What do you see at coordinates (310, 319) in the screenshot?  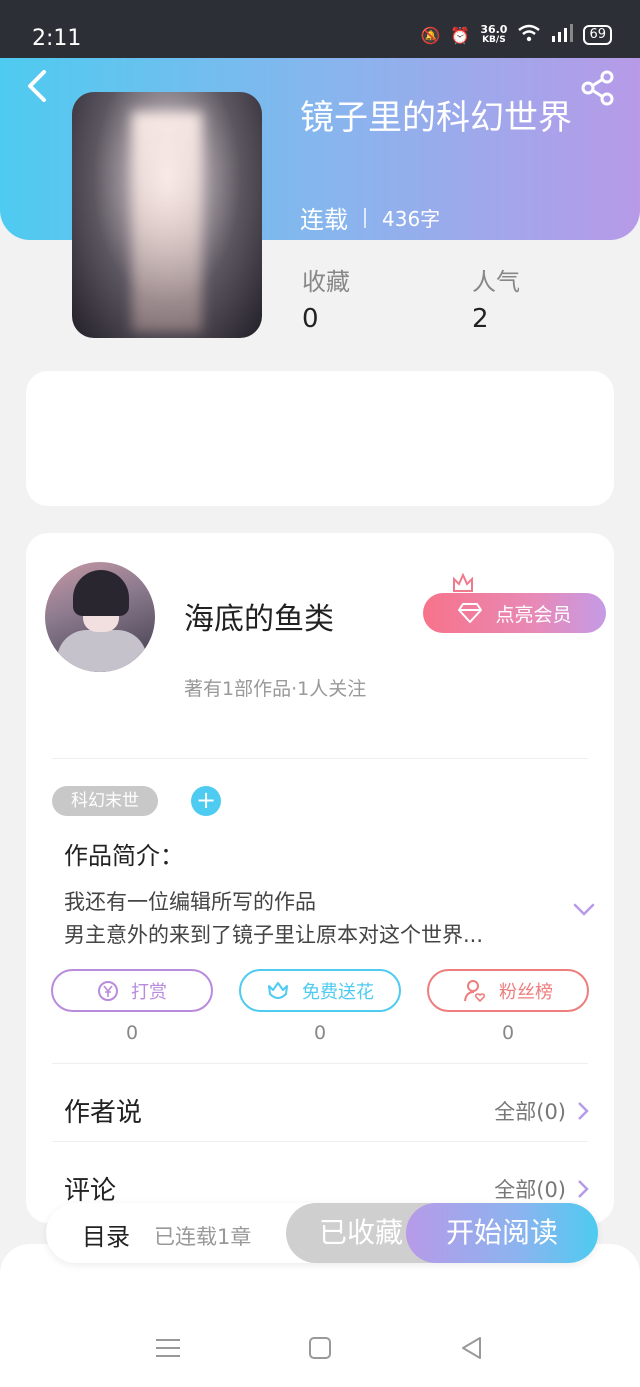 I see `favorites-value: 0` at bounding box center [310, 319].